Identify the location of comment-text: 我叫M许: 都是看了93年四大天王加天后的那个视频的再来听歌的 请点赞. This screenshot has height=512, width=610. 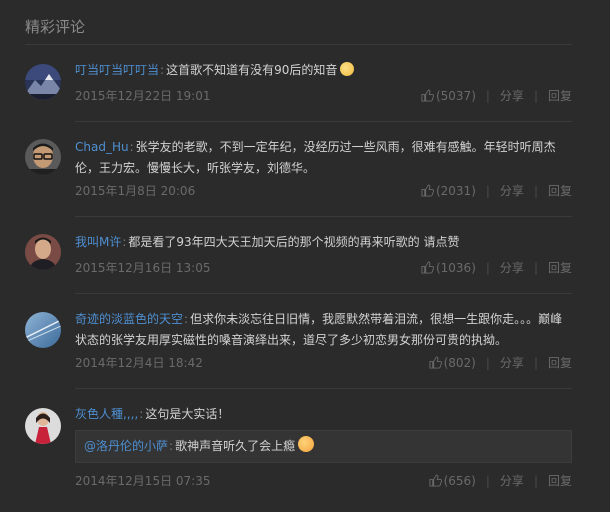
(267, 242).